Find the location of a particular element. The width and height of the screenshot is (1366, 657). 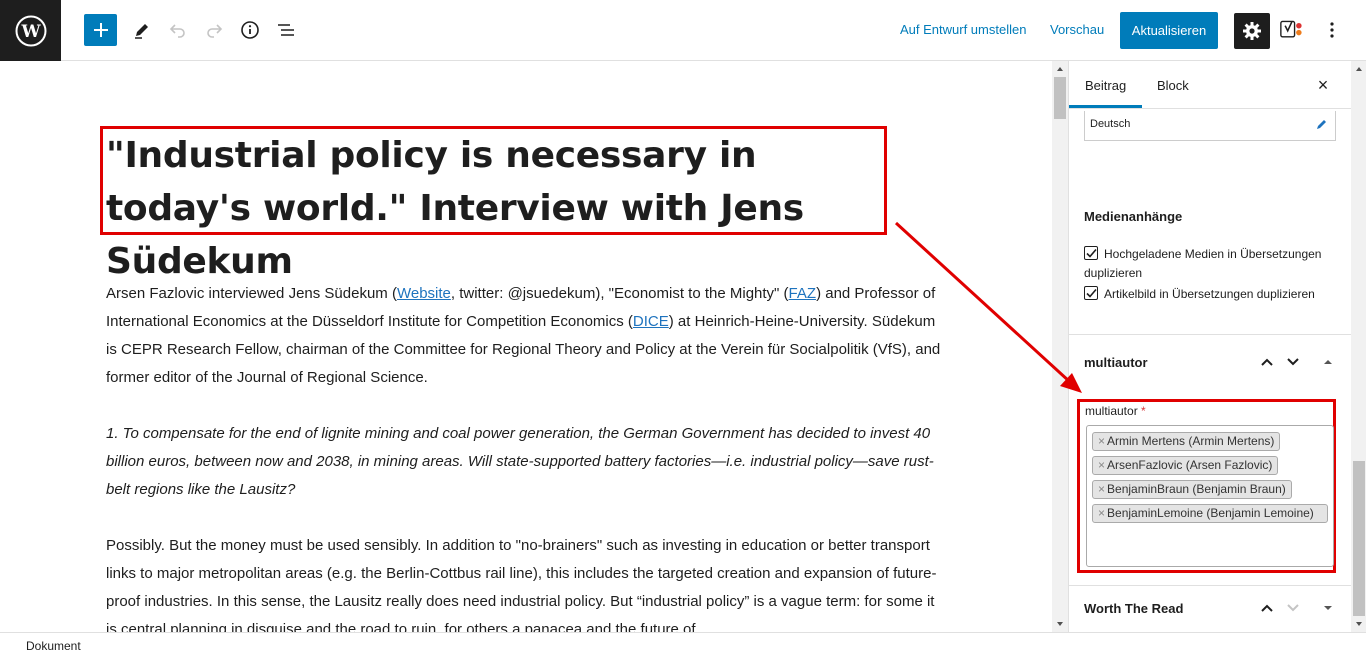

caret-down-icon is located at coordinates (1328, 608).